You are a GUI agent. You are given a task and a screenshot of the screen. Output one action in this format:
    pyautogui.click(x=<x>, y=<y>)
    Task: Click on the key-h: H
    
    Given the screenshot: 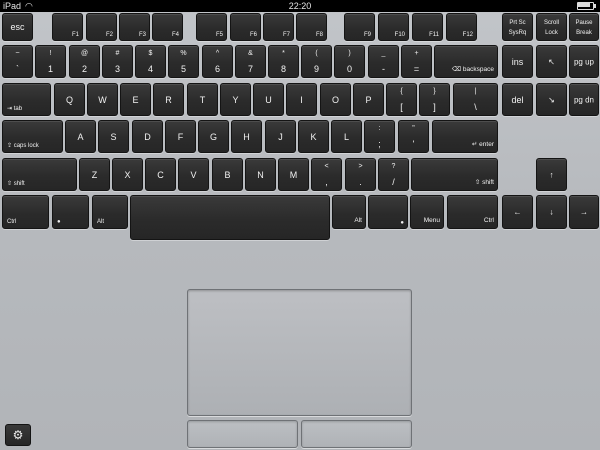 What is the action you would take?
    pyautogui.click(x=246, y=136)
    